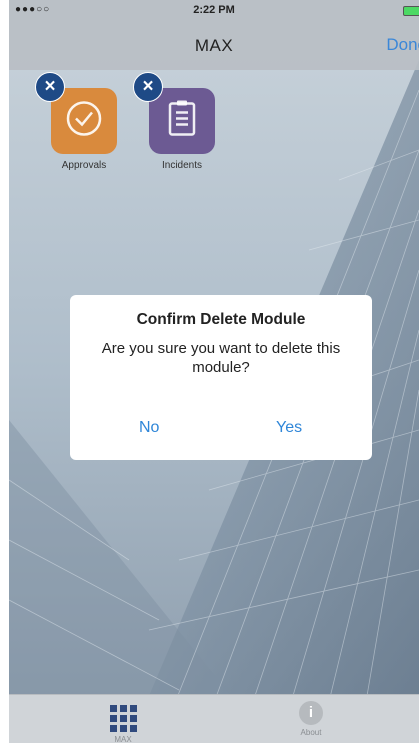  Describe the element at coordinates (149, 428) in the screenshot. I see `no-button: No` at that location.